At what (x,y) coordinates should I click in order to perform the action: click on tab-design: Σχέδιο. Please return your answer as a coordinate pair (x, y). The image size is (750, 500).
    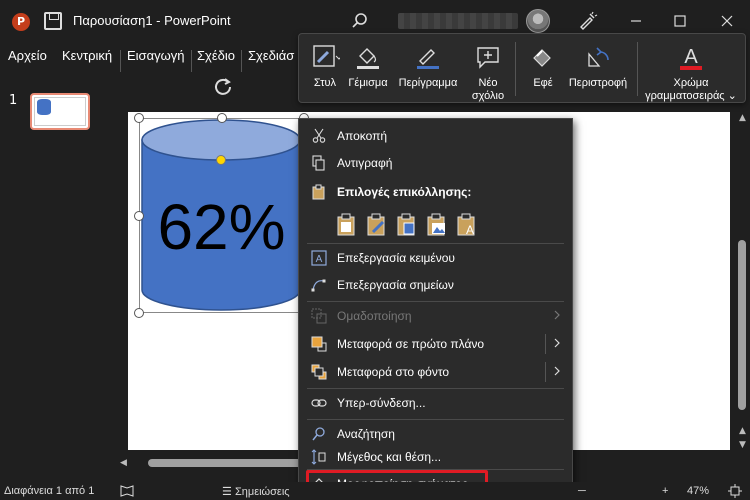
    Looking at the image, I should click on (216, 55).